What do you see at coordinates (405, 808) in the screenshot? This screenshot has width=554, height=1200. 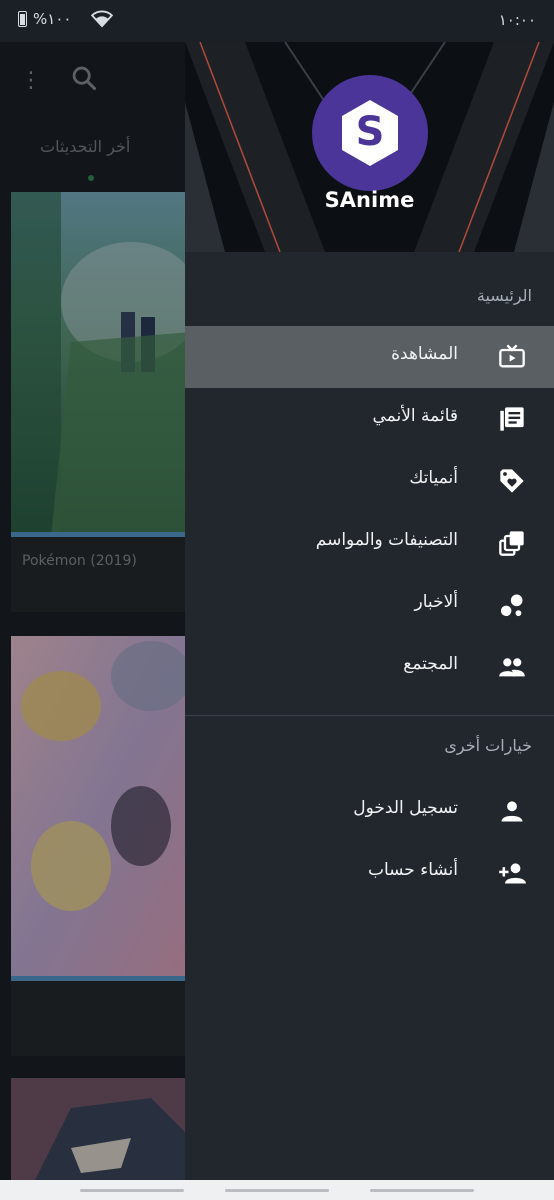 I see `drawer-item-label: تسجيل الدخول` at bounding box center [405, 808].